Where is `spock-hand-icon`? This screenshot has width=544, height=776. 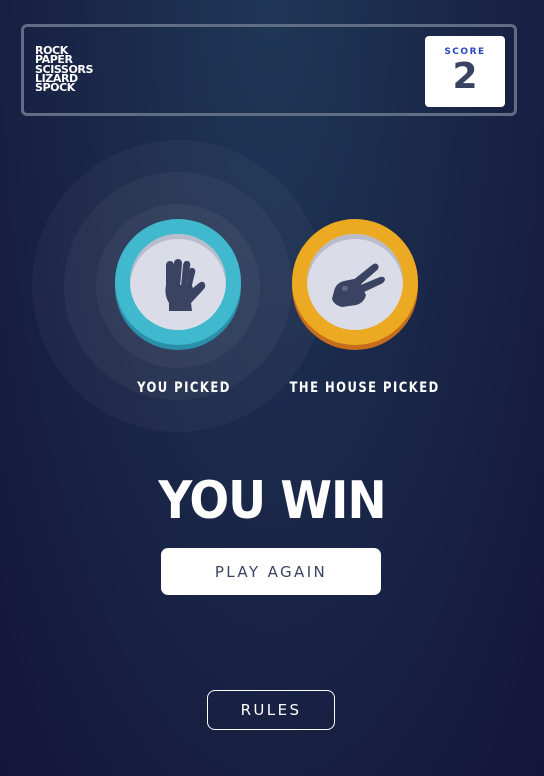
spock-hand-icon is located at coordinates (185, 285).